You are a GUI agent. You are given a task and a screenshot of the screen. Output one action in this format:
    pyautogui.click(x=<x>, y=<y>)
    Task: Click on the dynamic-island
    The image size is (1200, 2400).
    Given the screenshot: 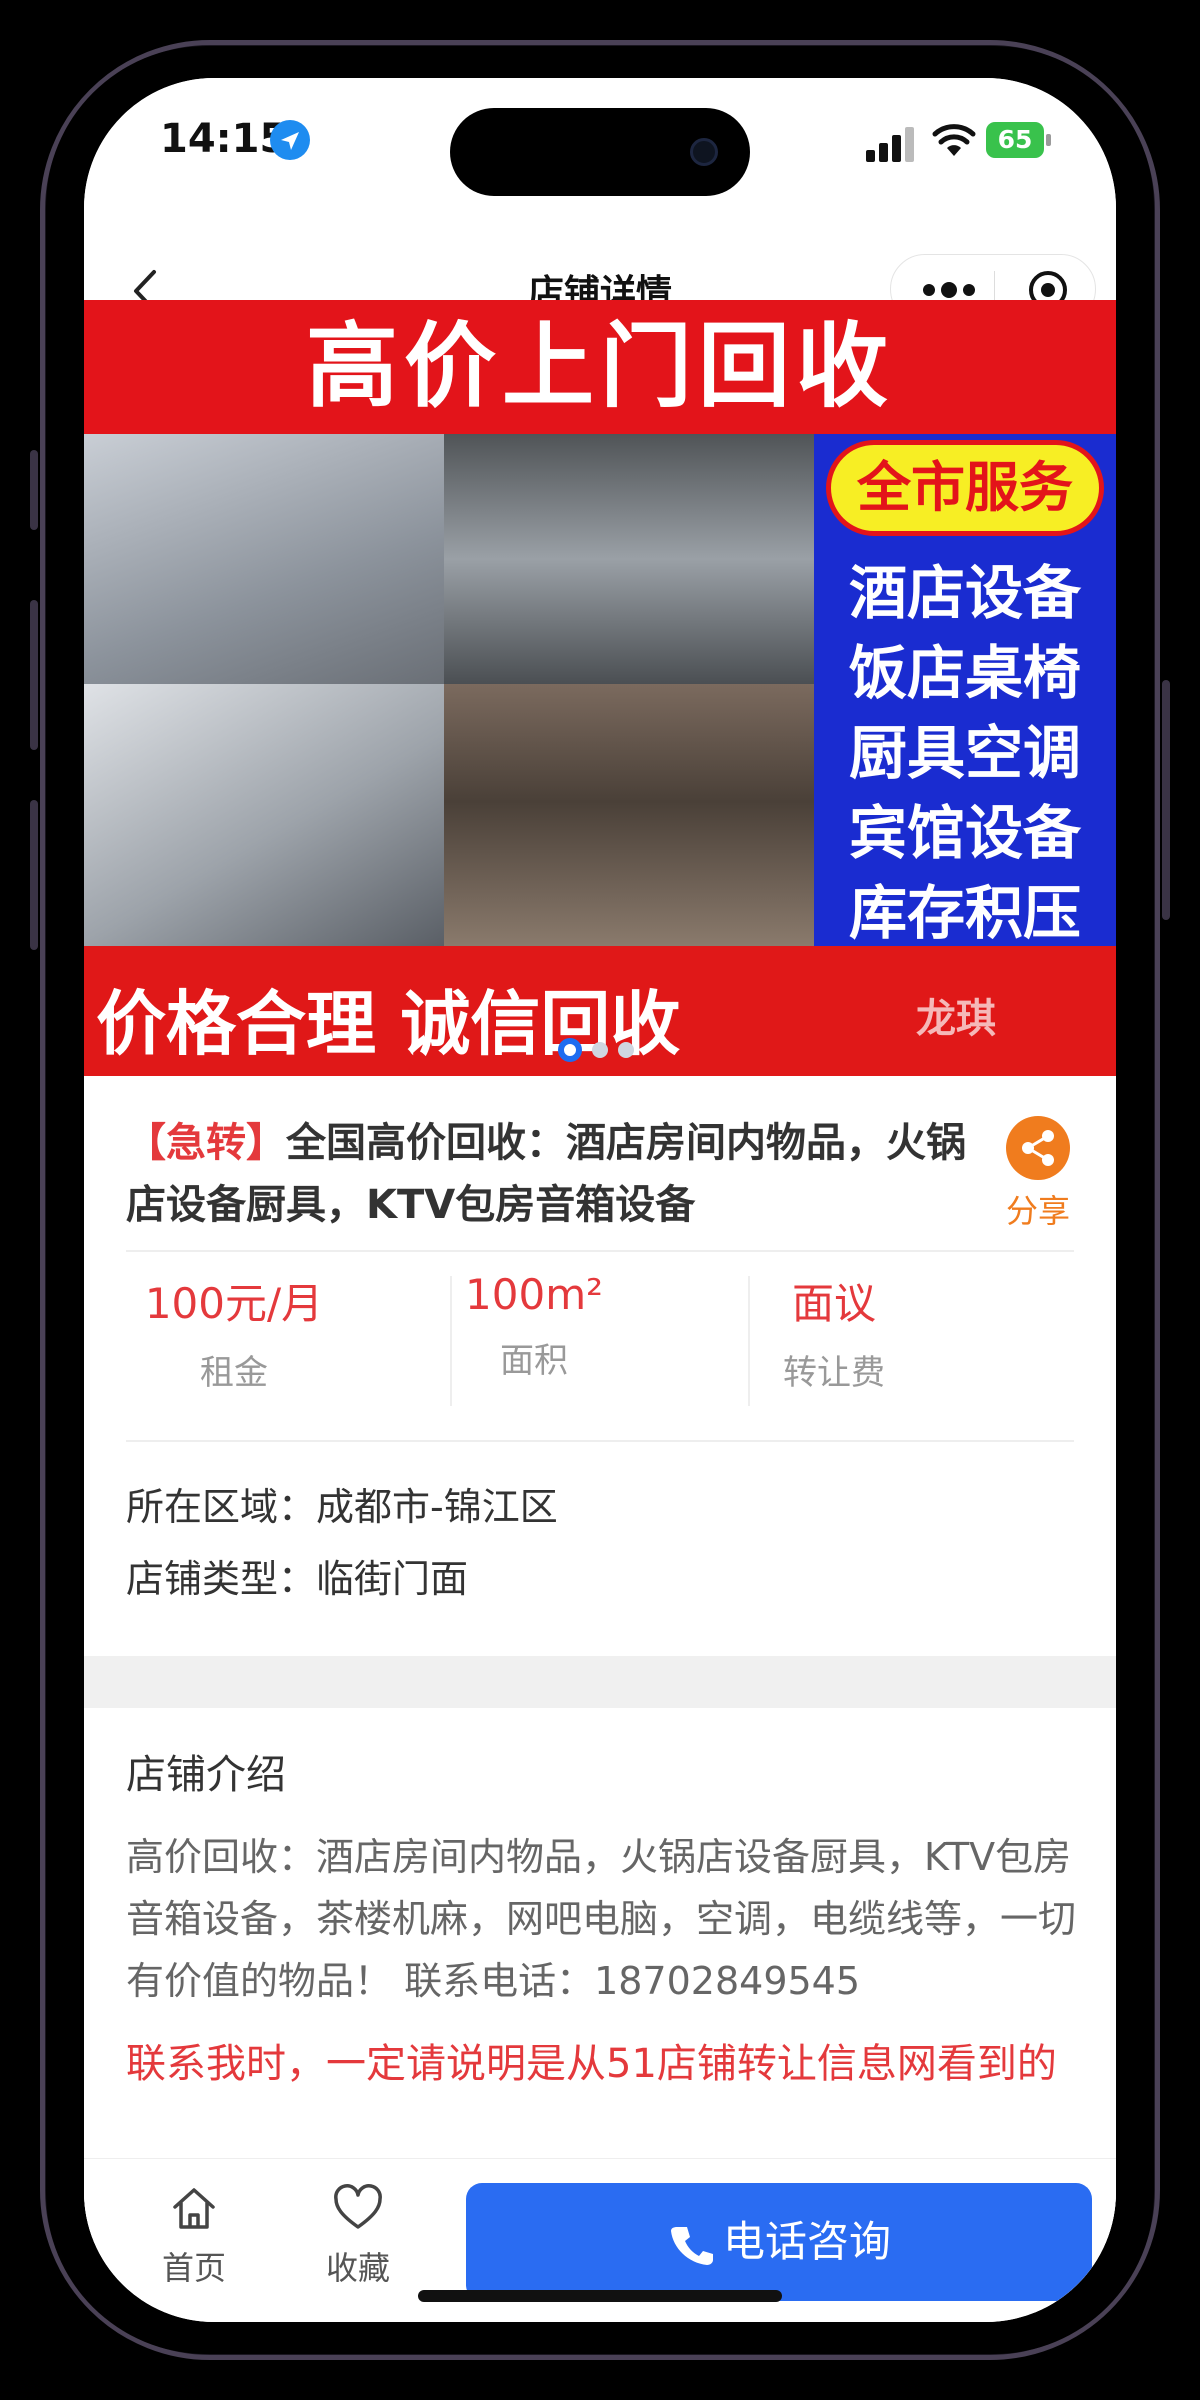 What is the action you would take?
    pyautogui.click(x=600, y=152)
    